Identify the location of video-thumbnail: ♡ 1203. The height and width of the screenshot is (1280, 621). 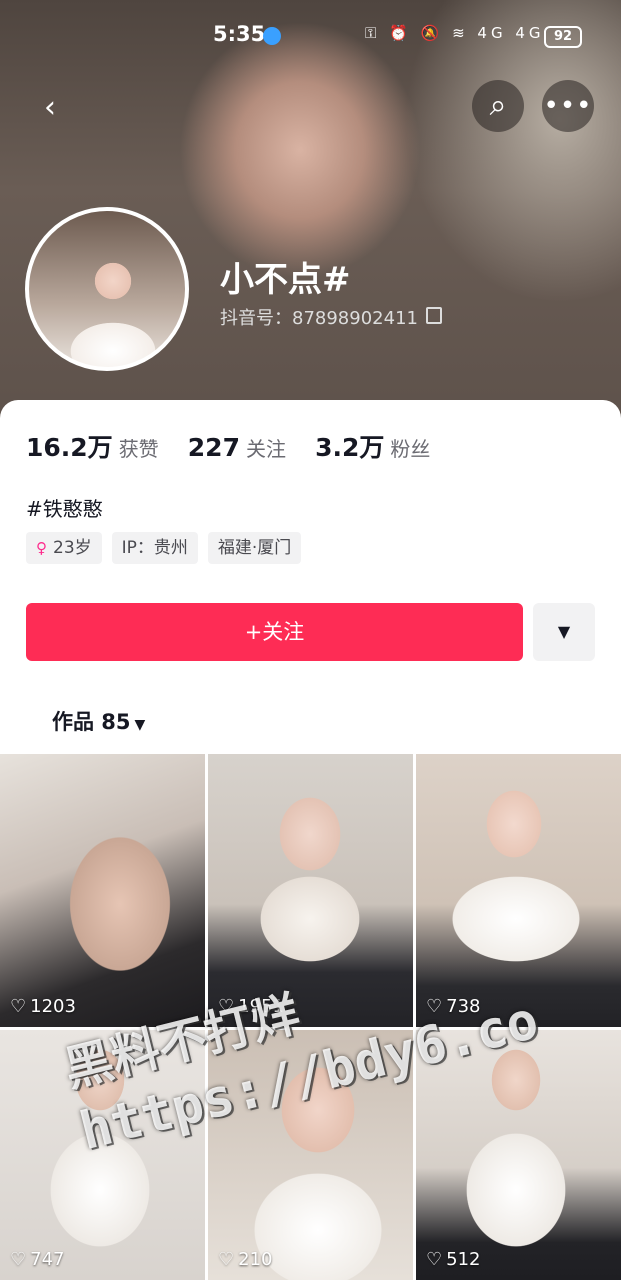
(102, 890).